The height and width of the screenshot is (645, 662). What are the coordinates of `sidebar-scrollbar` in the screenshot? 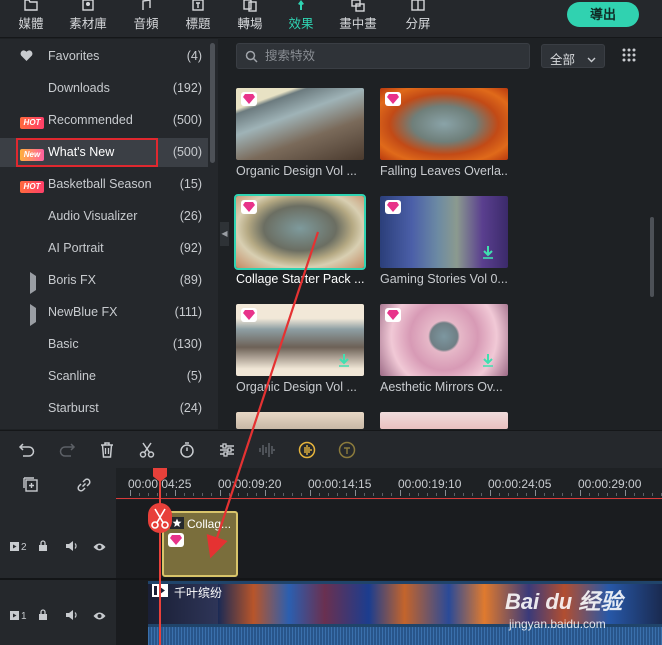 It's located at (212, 103).